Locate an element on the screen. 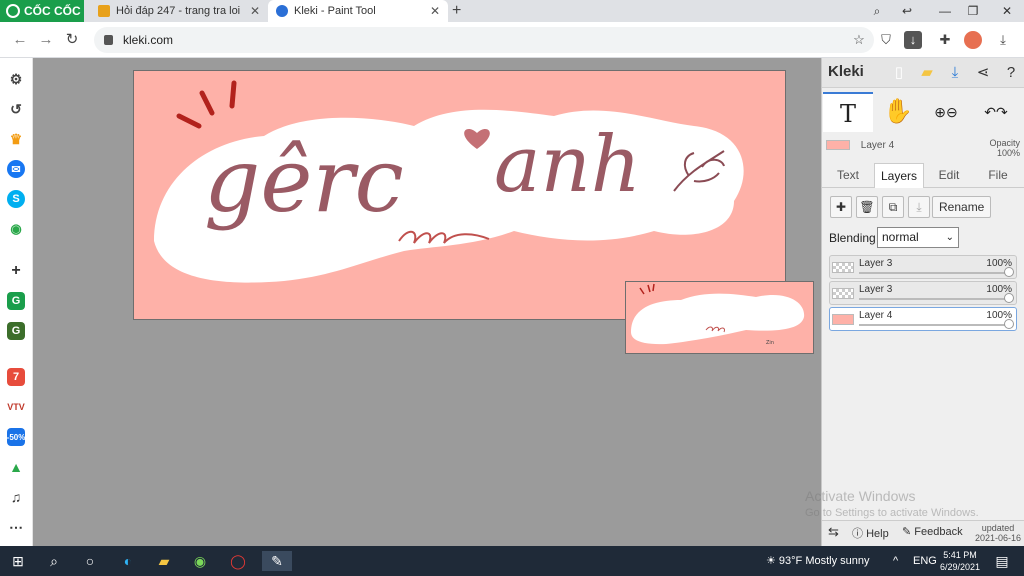 Image resolution: width=1024 pixels, height=576 pixels. weather-widget: ☀ 93°F Mostly sunny is located at coordinates (818, 561).